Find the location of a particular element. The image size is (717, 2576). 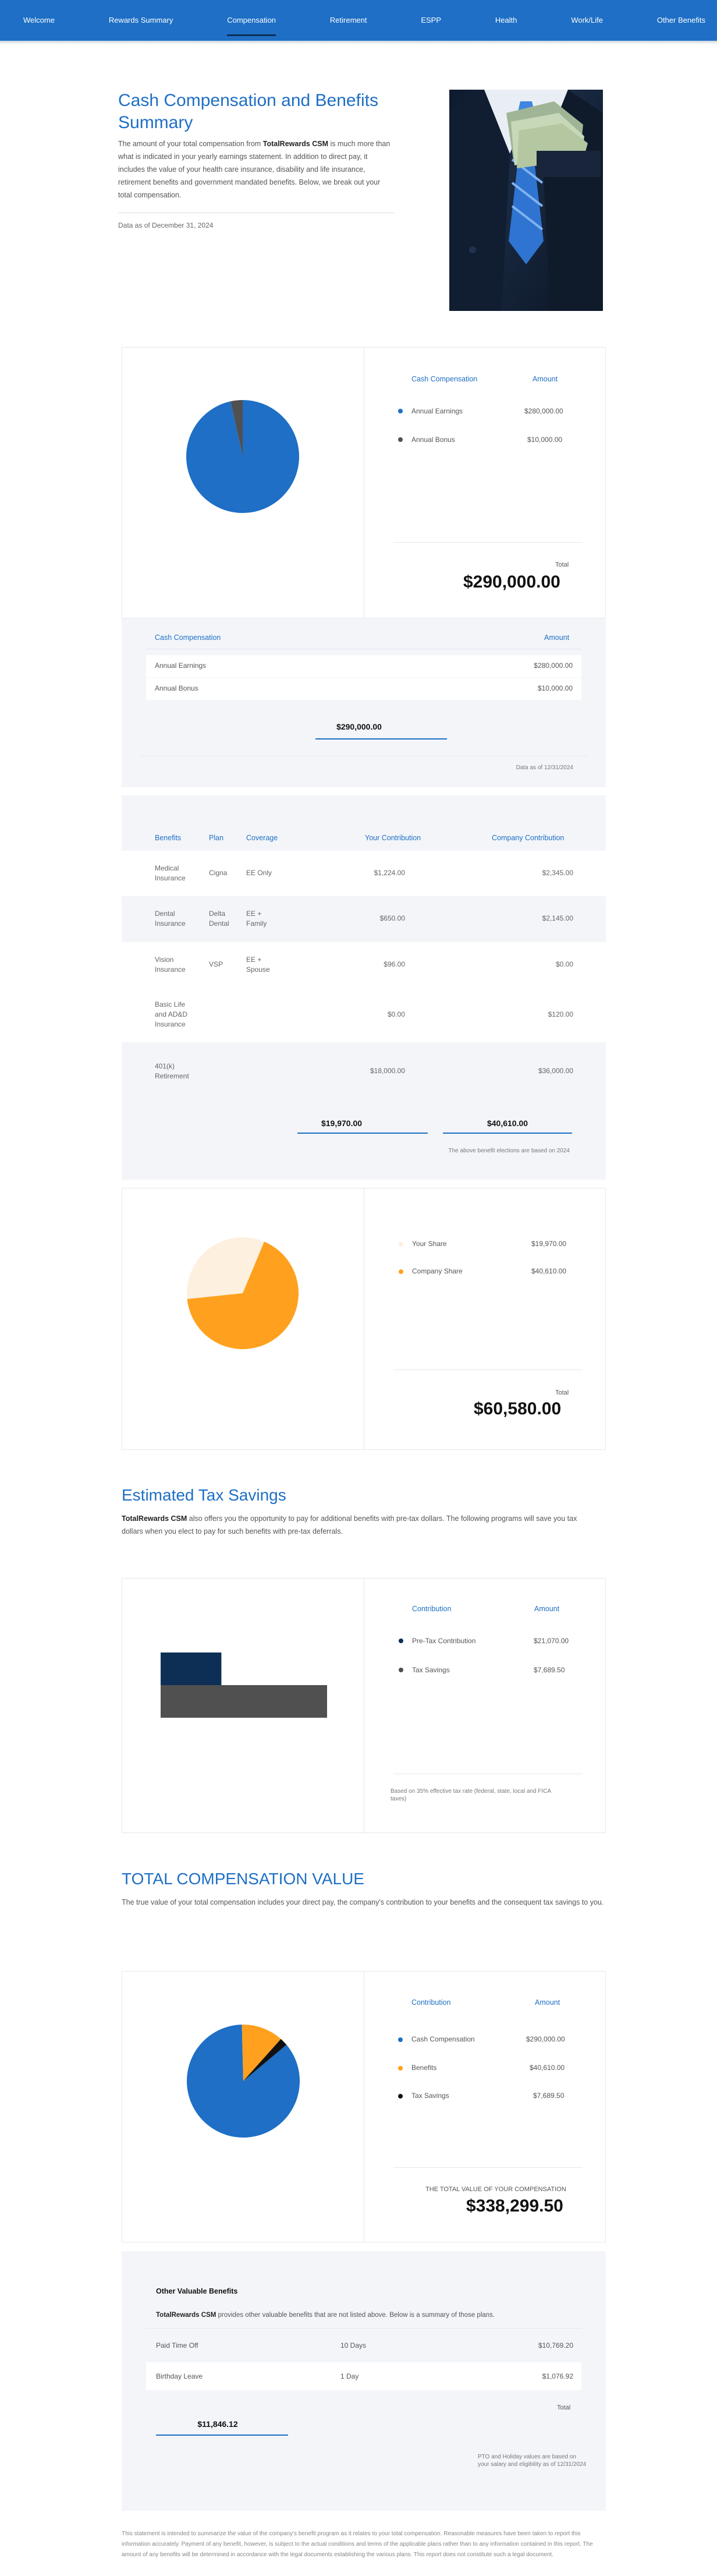

tax-header-left: Contribution is located at coordinates (432, 1609).